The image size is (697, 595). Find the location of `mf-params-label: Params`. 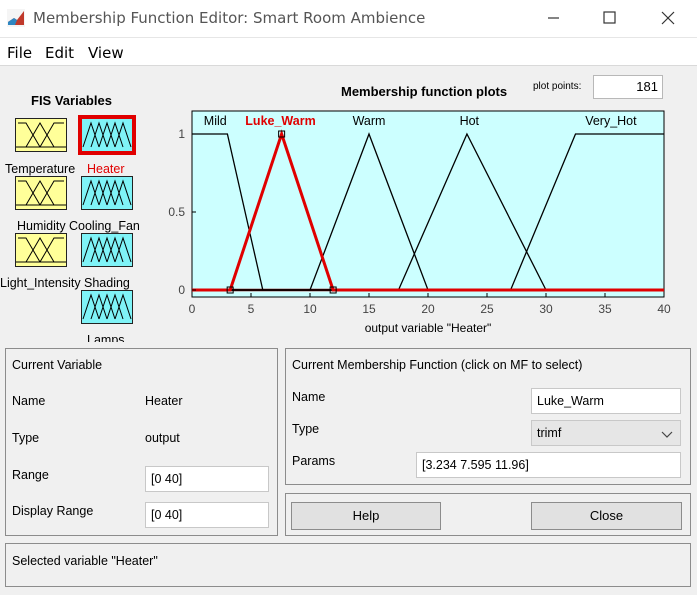

mf-params-label: Params is located at coordinates (314, 461).